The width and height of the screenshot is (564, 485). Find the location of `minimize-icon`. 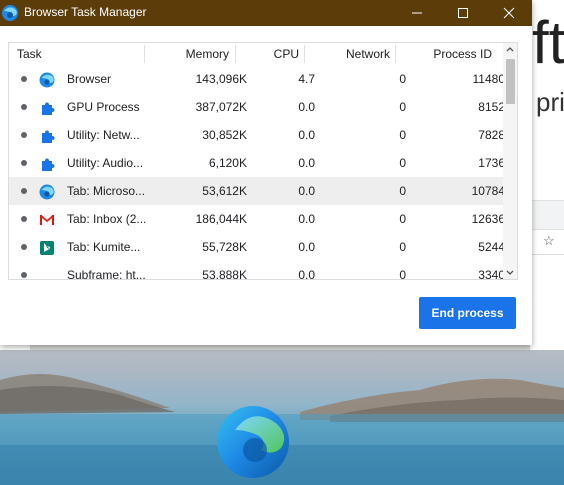

minimize-icon is located at coordinates (417, 13).